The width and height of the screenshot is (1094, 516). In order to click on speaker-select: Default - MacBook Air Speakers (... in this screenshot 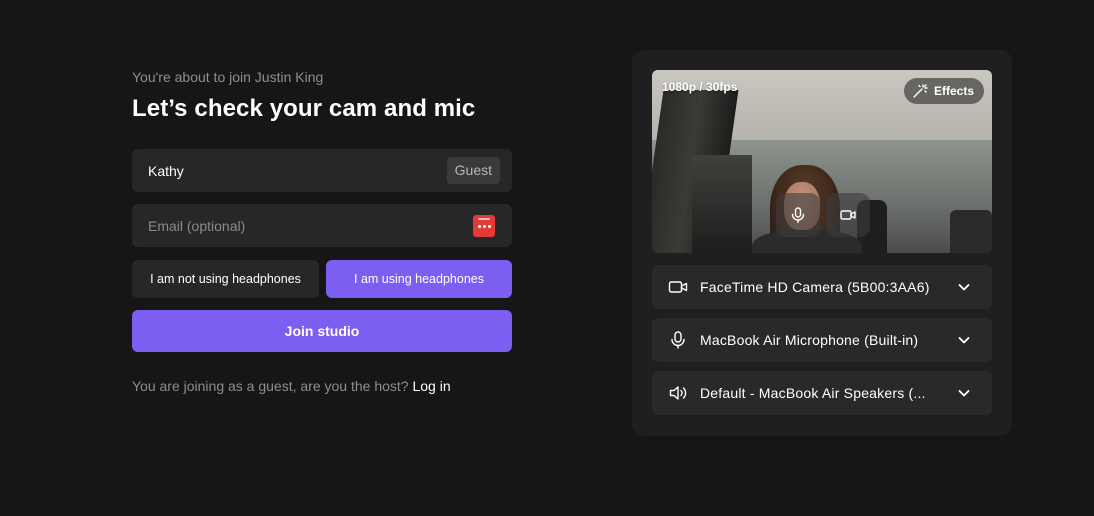, I will do `click(822, 393)`.